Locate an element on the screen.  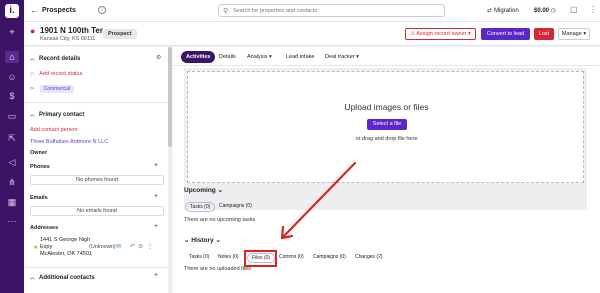
add-status-row: ◇ Add record status is located at coordinates (56, 74).